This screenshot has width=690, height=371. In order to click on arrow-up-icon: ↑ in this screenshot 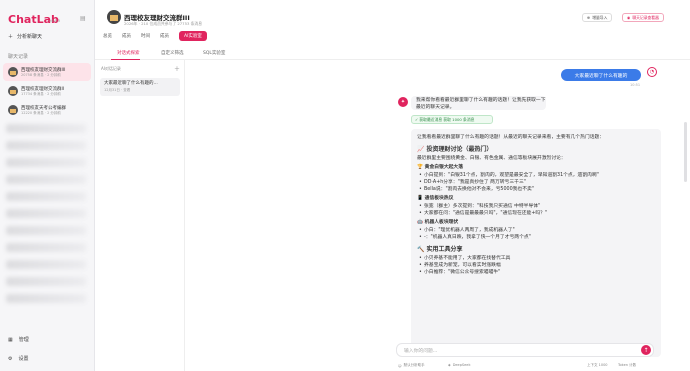, I will do `click(646, 350)`.